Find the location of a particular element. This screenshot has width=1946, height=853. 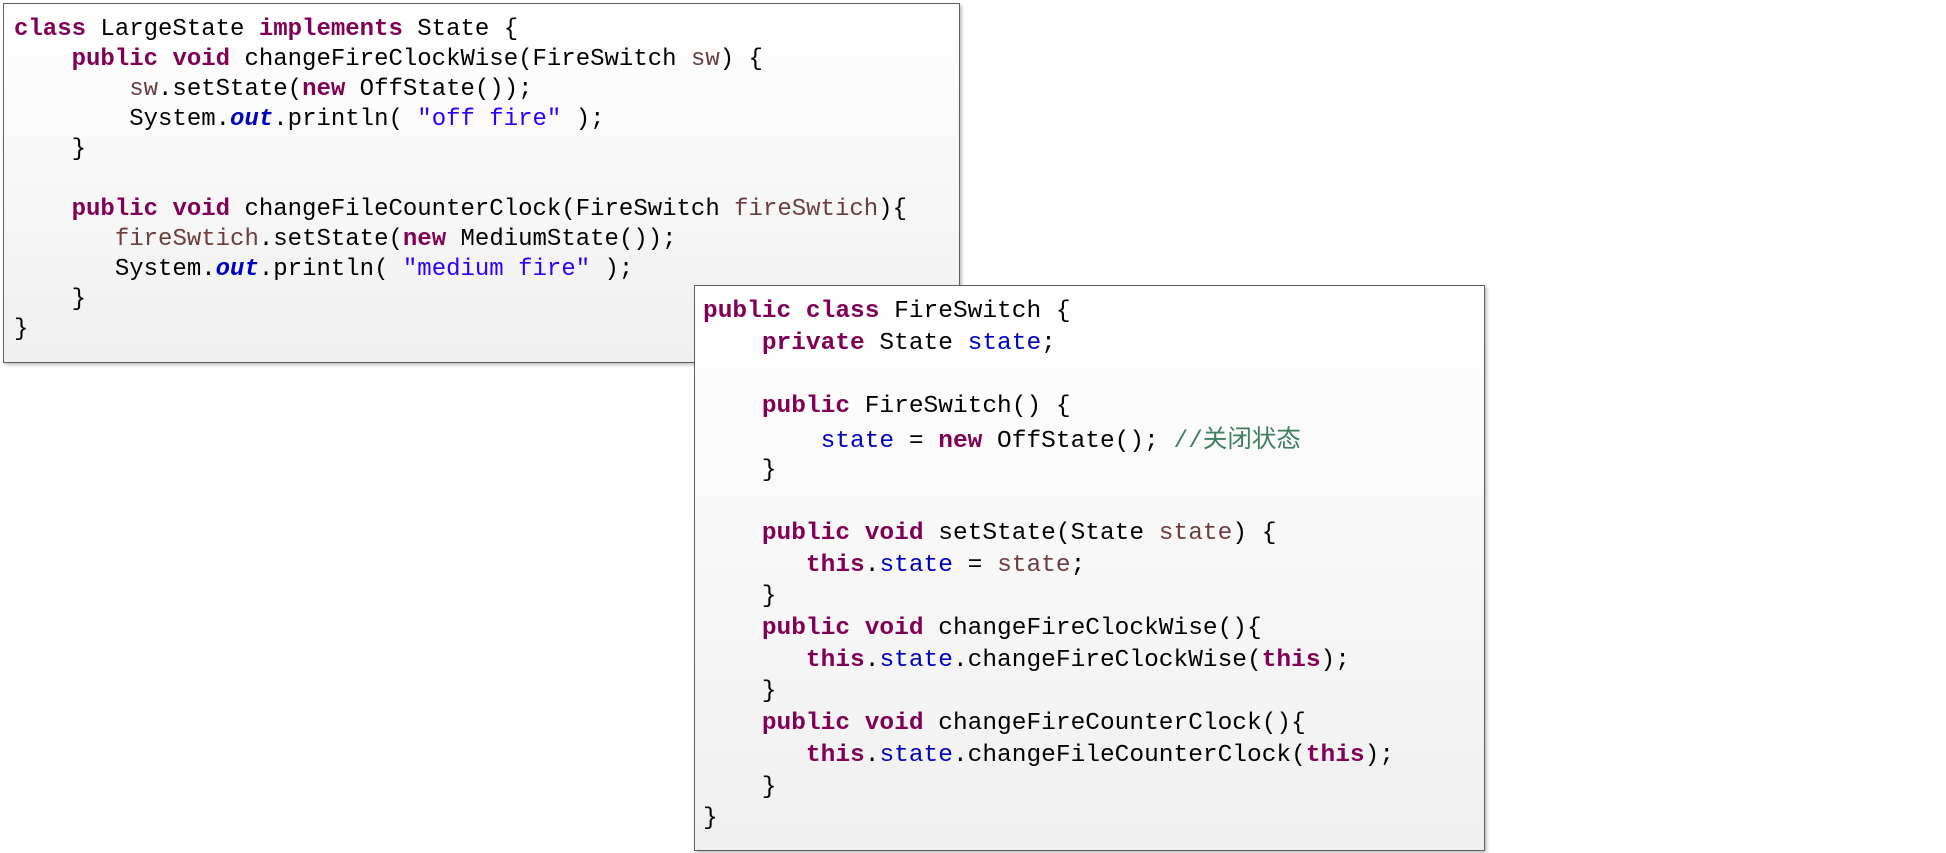

code-token: 关闭状态 is located at coordinates (1251, 438).